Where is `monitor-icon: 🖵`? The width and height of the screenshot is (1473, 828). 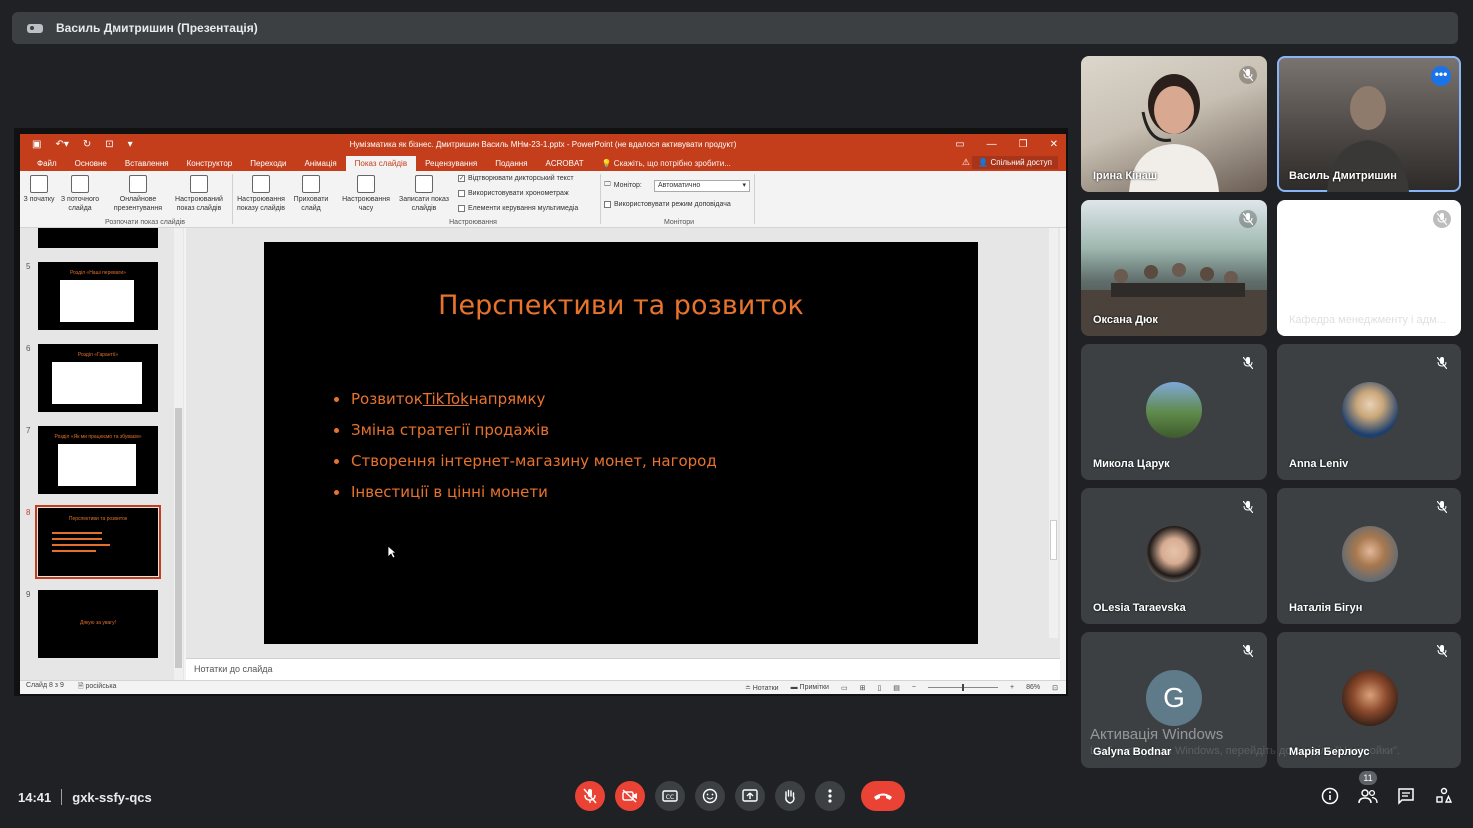 monitor-icon: 🖵 is located at coordinates (607, 184).